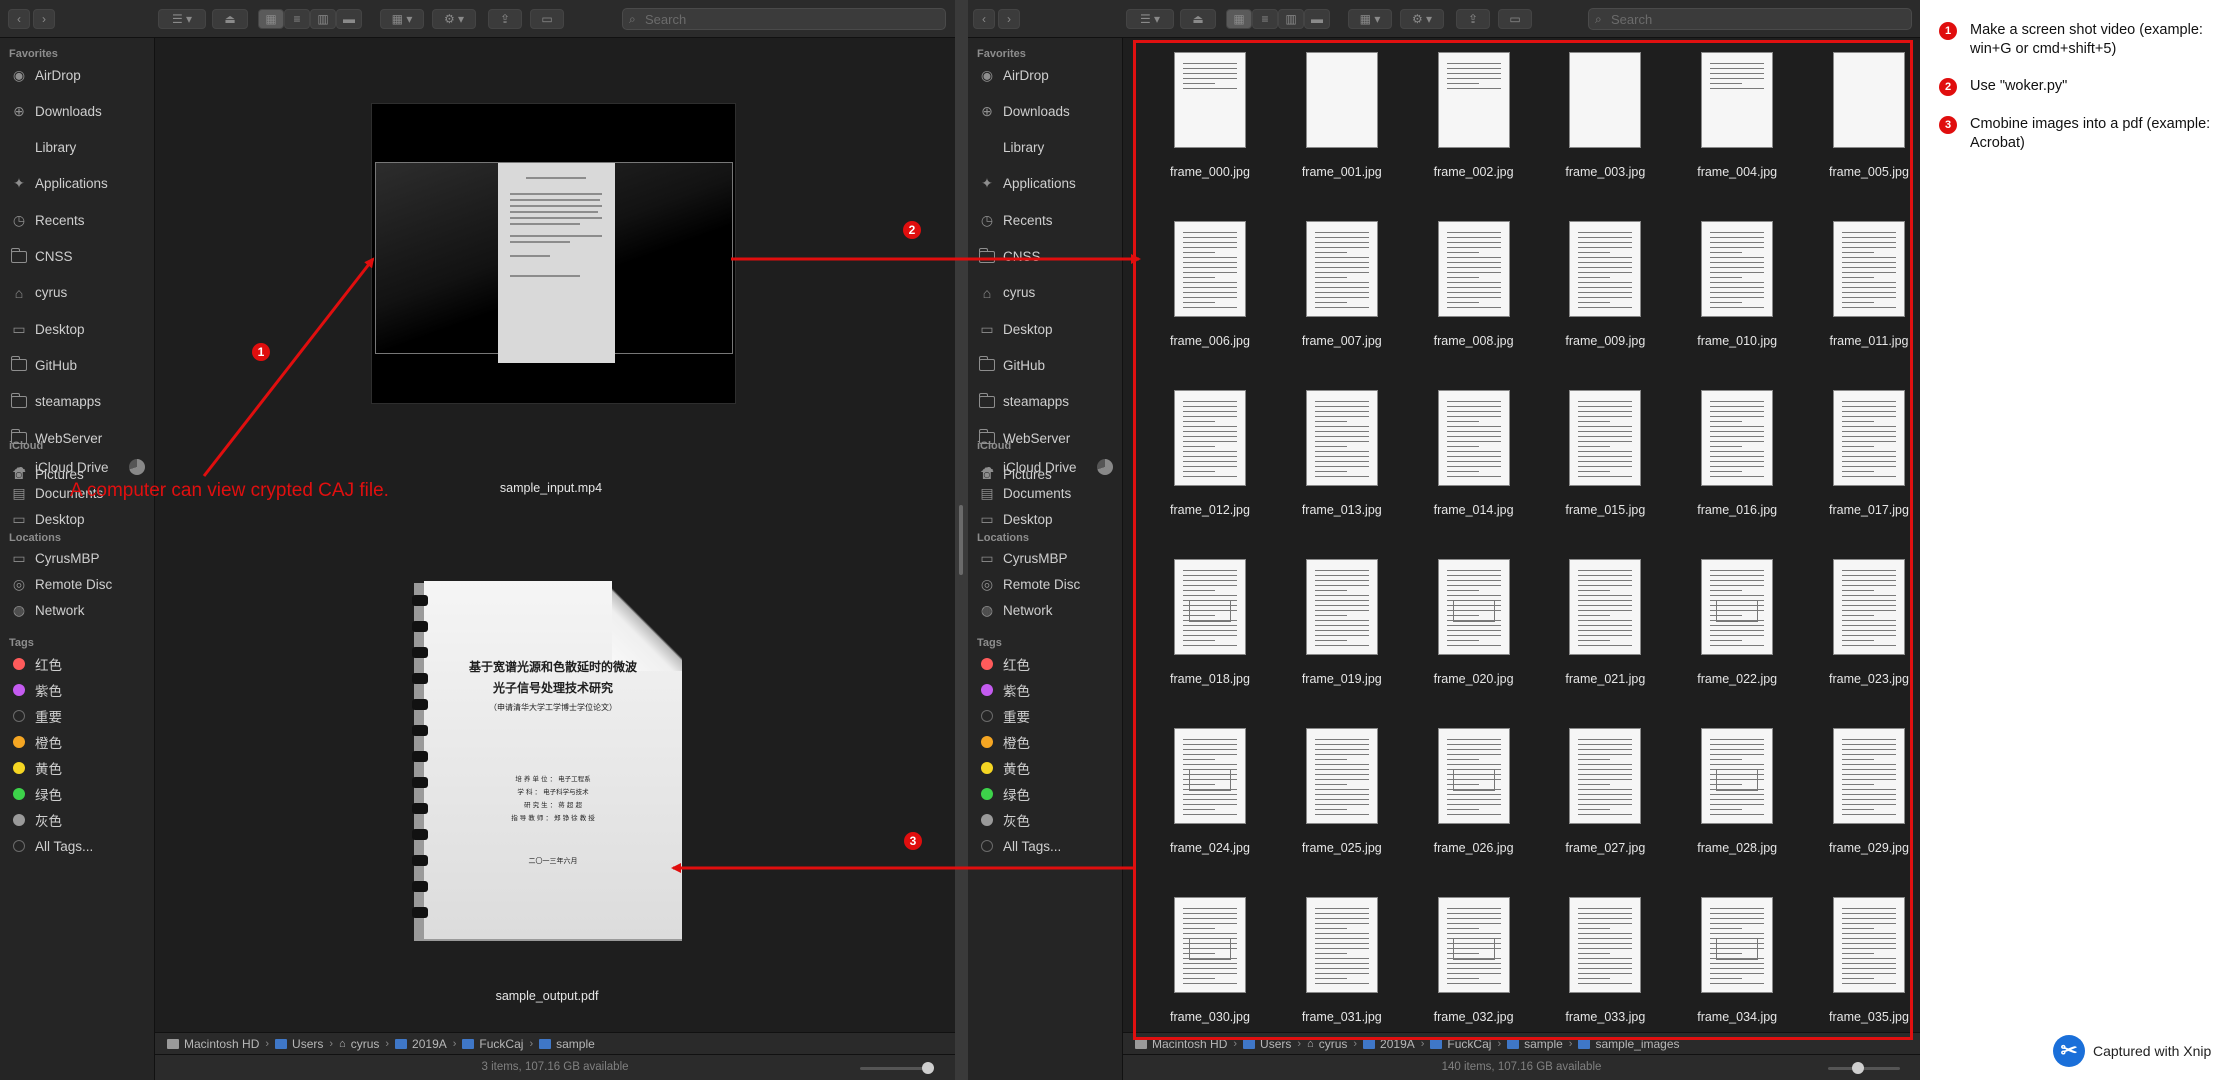 This screenshot has width=2240, height=1080. What do you see at coordinates (1948, 87) in the screenshot?
I see `step-number: 2` at bounding box center [1948, 87].